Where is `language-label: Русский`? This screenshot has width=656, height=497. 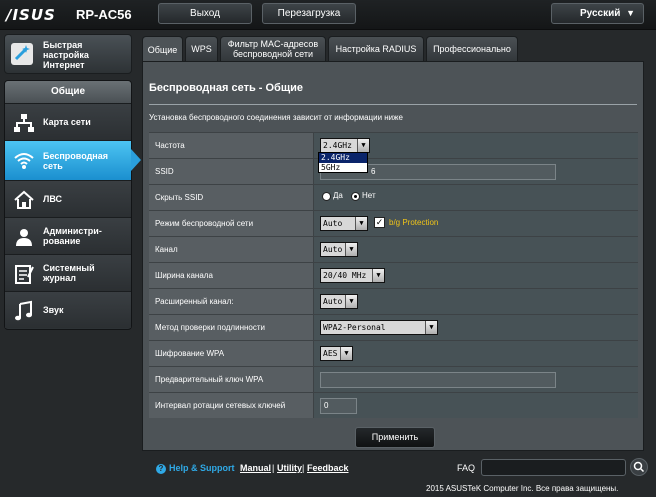 language-label: Русский is located at coordinates (600, 13).